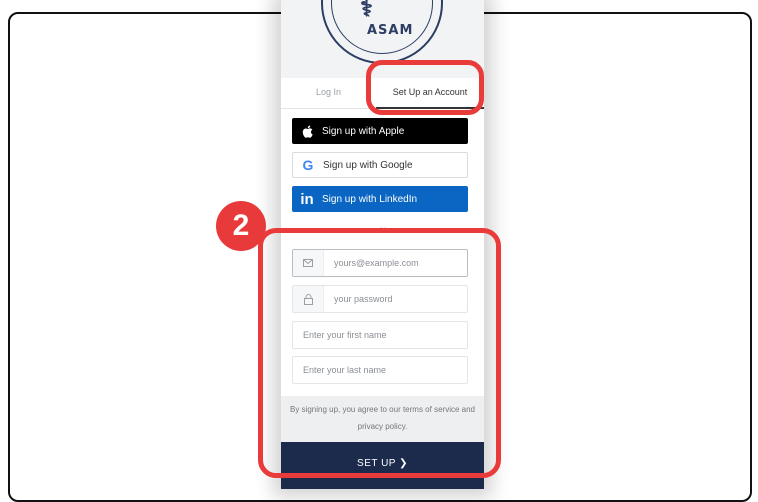 The height and width of the screenshot is (502, 758). I want to click on lock-icon, so click(308, 299).